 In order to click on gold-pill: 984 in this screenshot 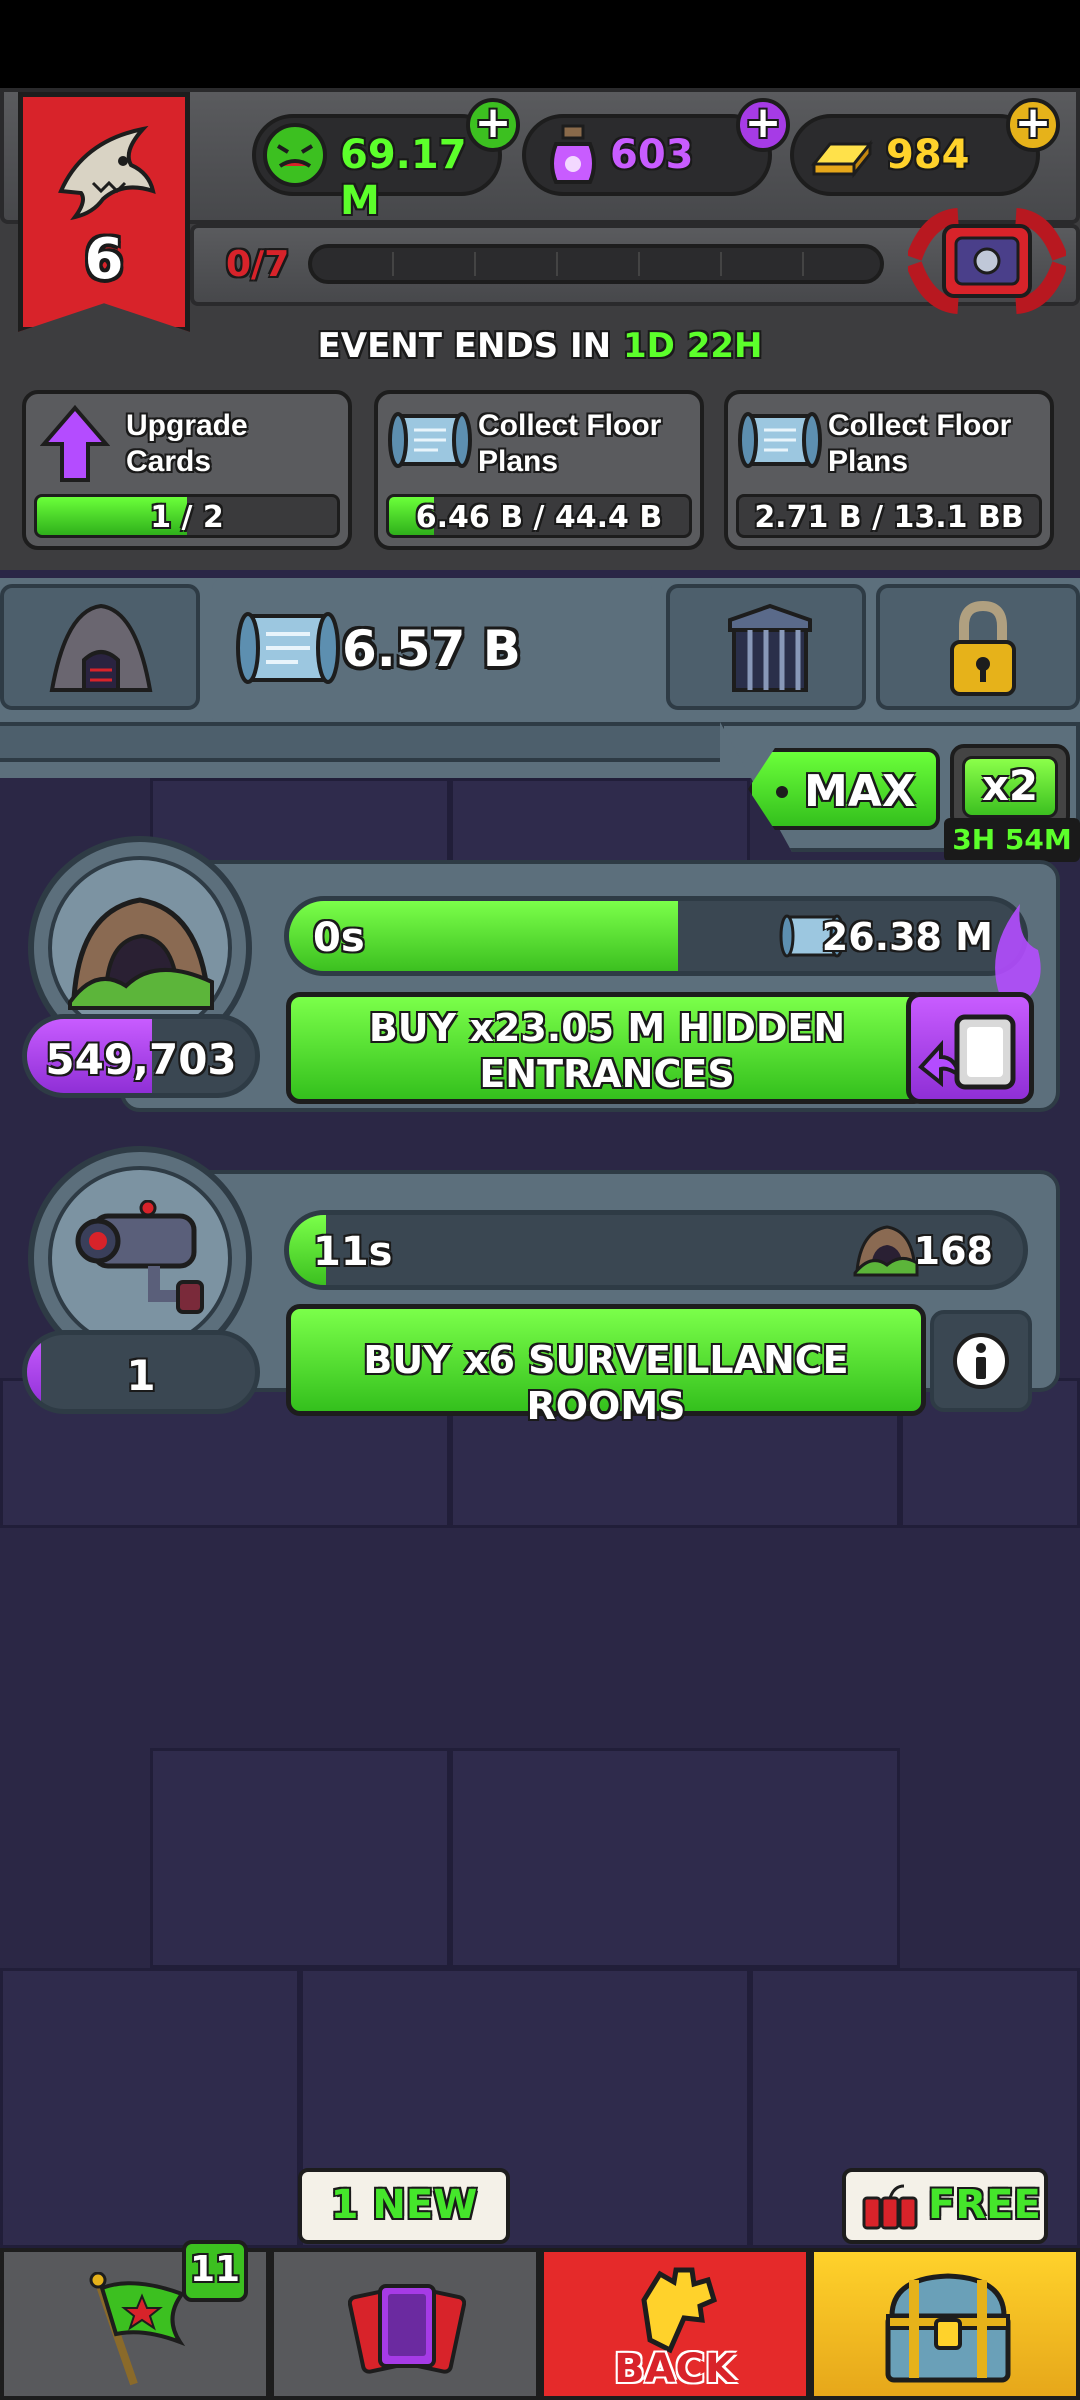, I will do `click(915, 155)`.